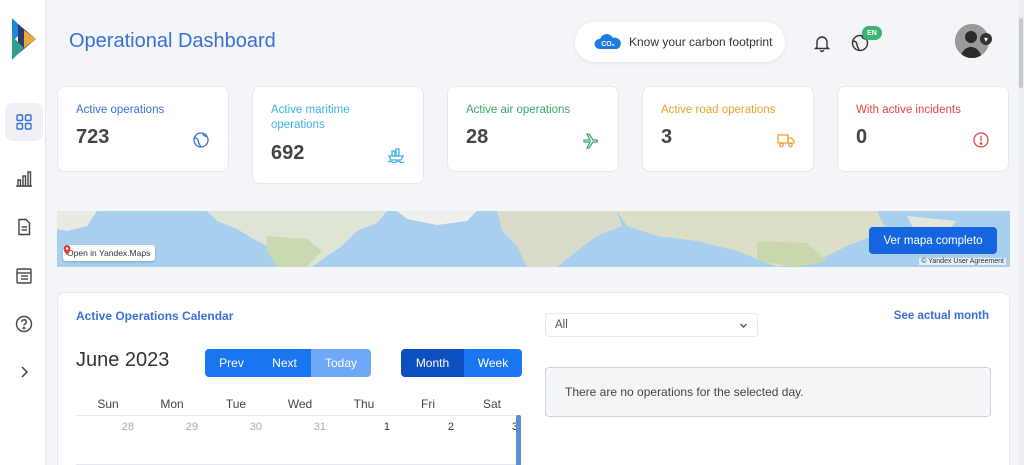 This screenshot has height=465, width=1024. I want to click on chevron-down-icon: ▾, so click(986, 39).